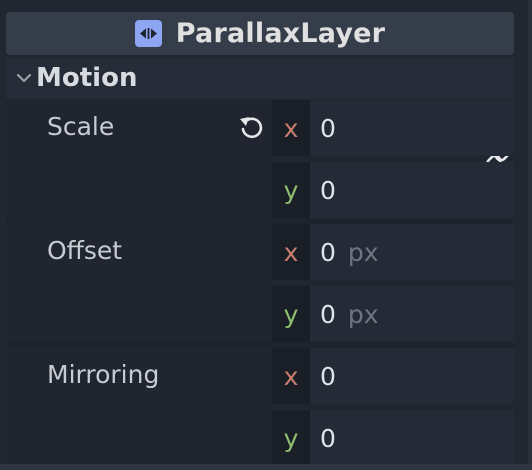  I want to click on mirroring-x-field: x 0, so click(393, 376).